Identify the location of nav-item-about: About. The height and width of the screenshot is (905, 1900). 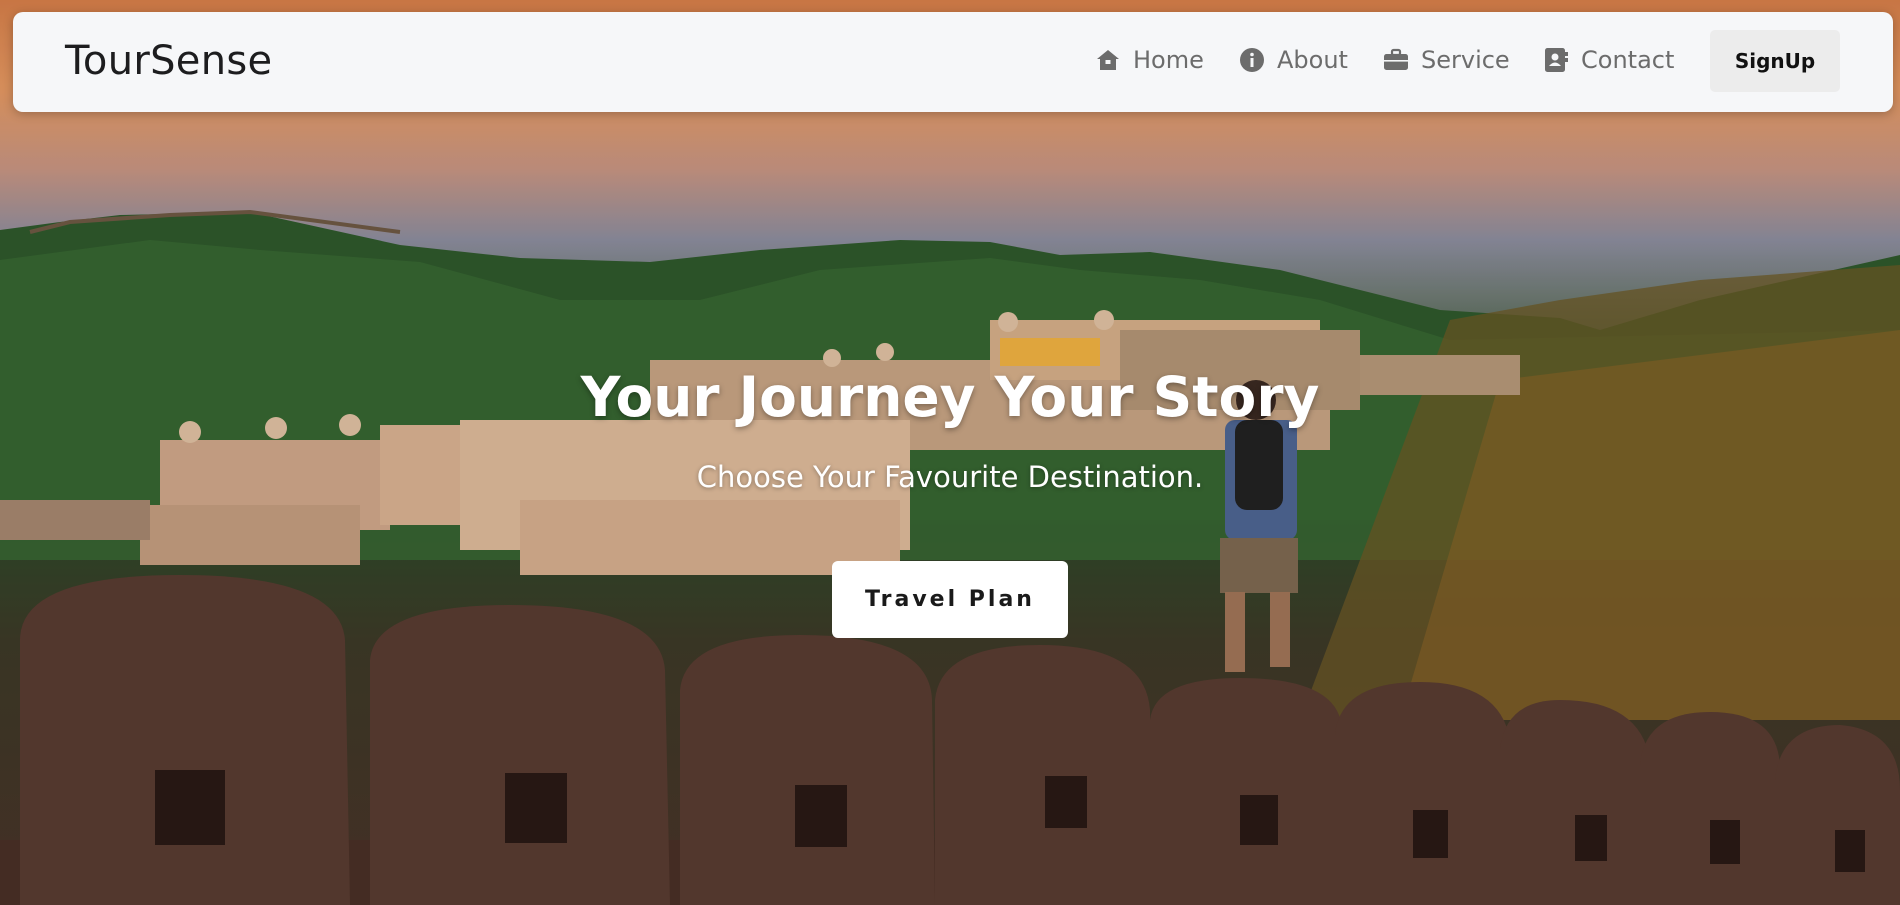
(1293, 60).